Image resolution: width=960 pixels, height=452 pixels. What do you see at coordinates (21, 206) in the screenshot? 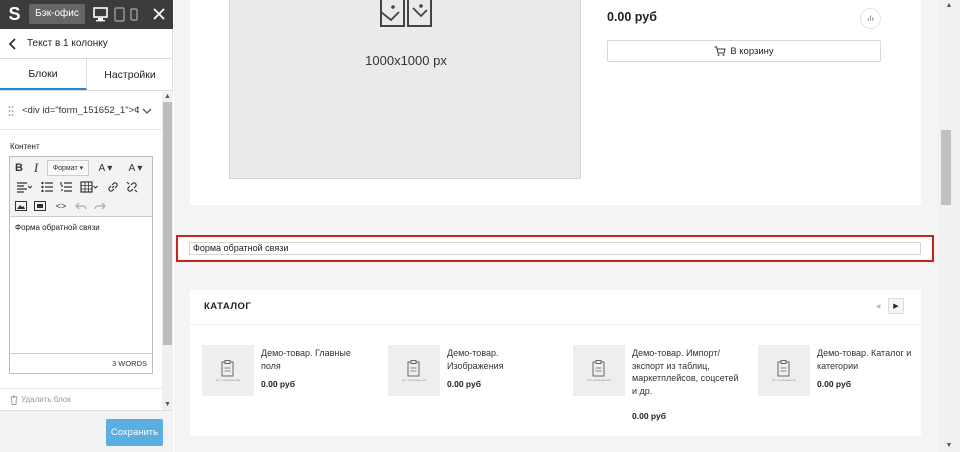
I see `image-icon` at bounding box center [21, 206].